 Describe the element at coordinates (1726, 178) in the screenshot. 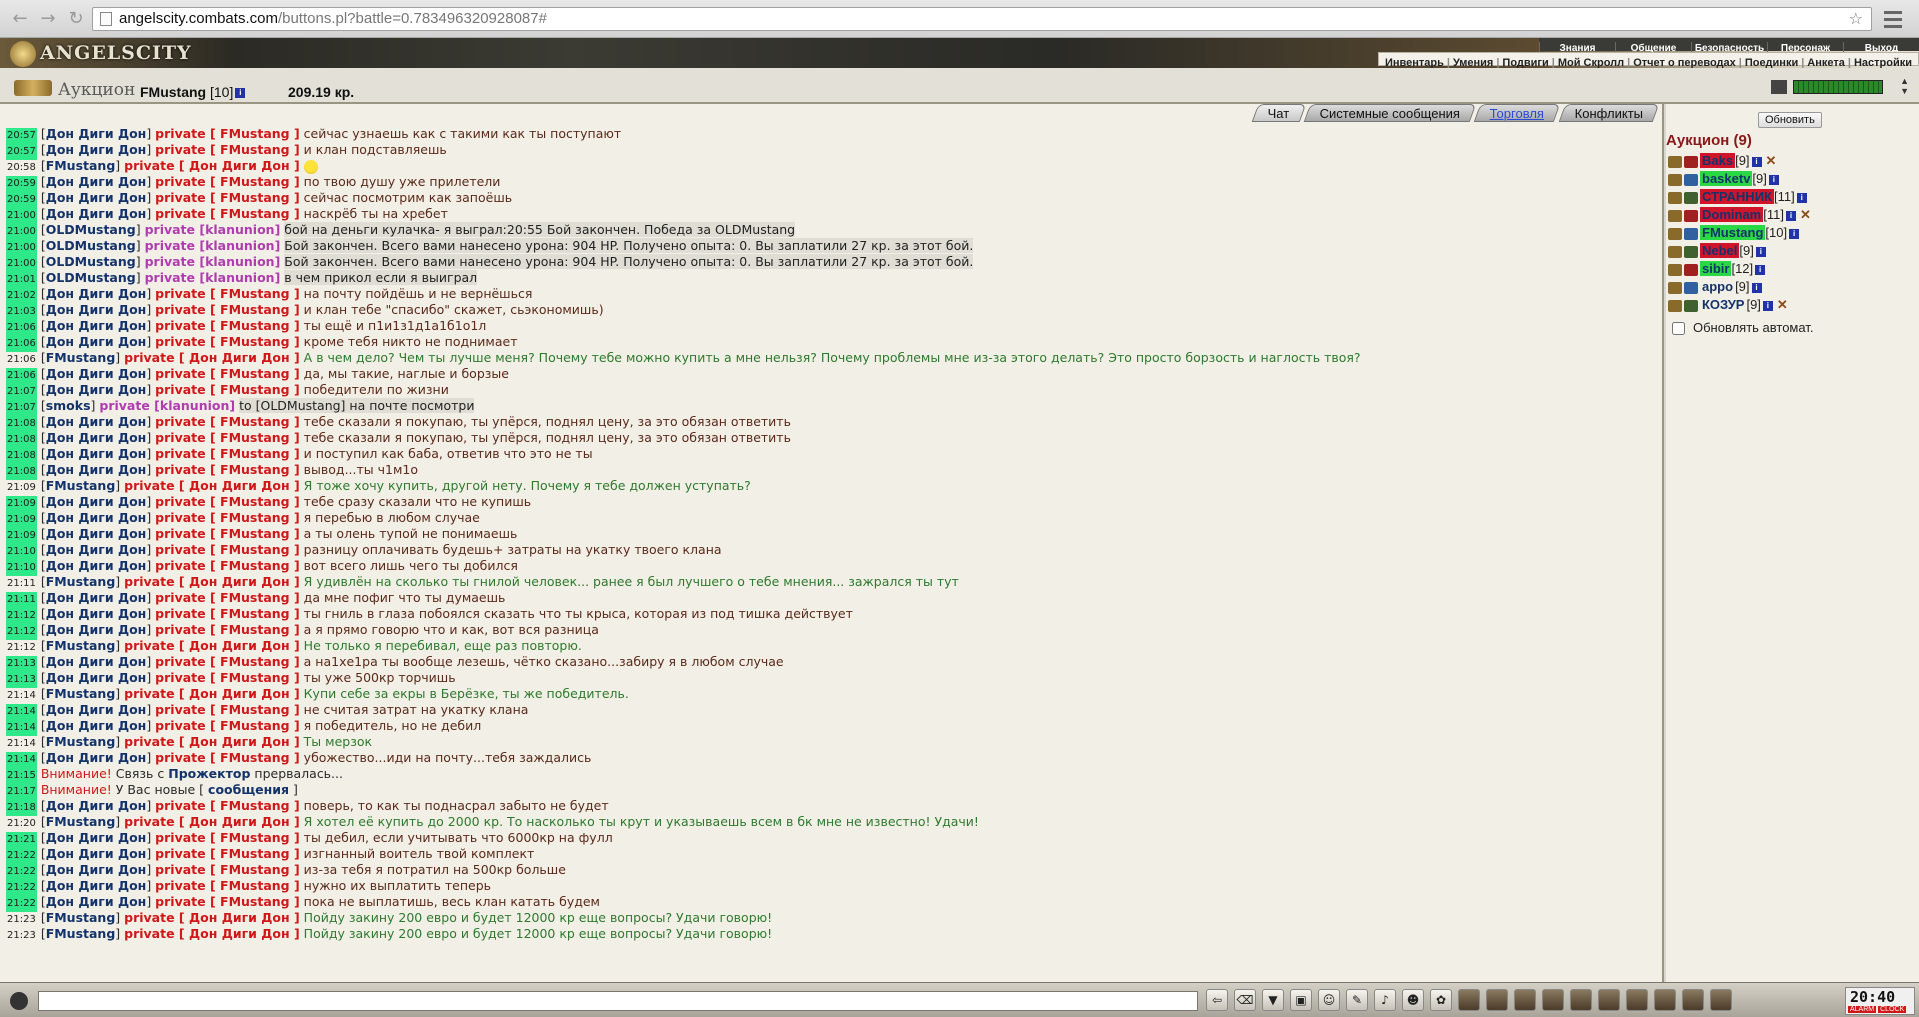

I see `user-name: basketv` at that location.